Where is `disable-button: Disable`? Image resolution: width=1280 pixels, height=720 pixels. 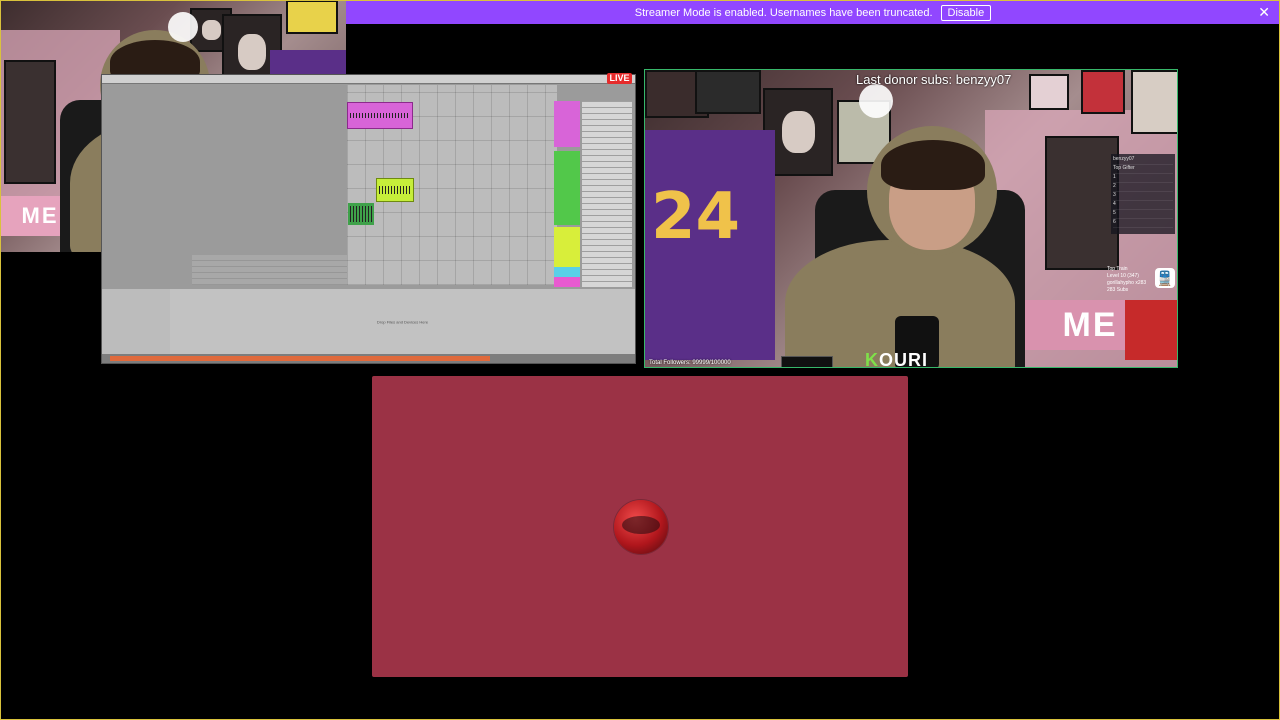
disable-button: Disable is located at coordinates (966, 12).